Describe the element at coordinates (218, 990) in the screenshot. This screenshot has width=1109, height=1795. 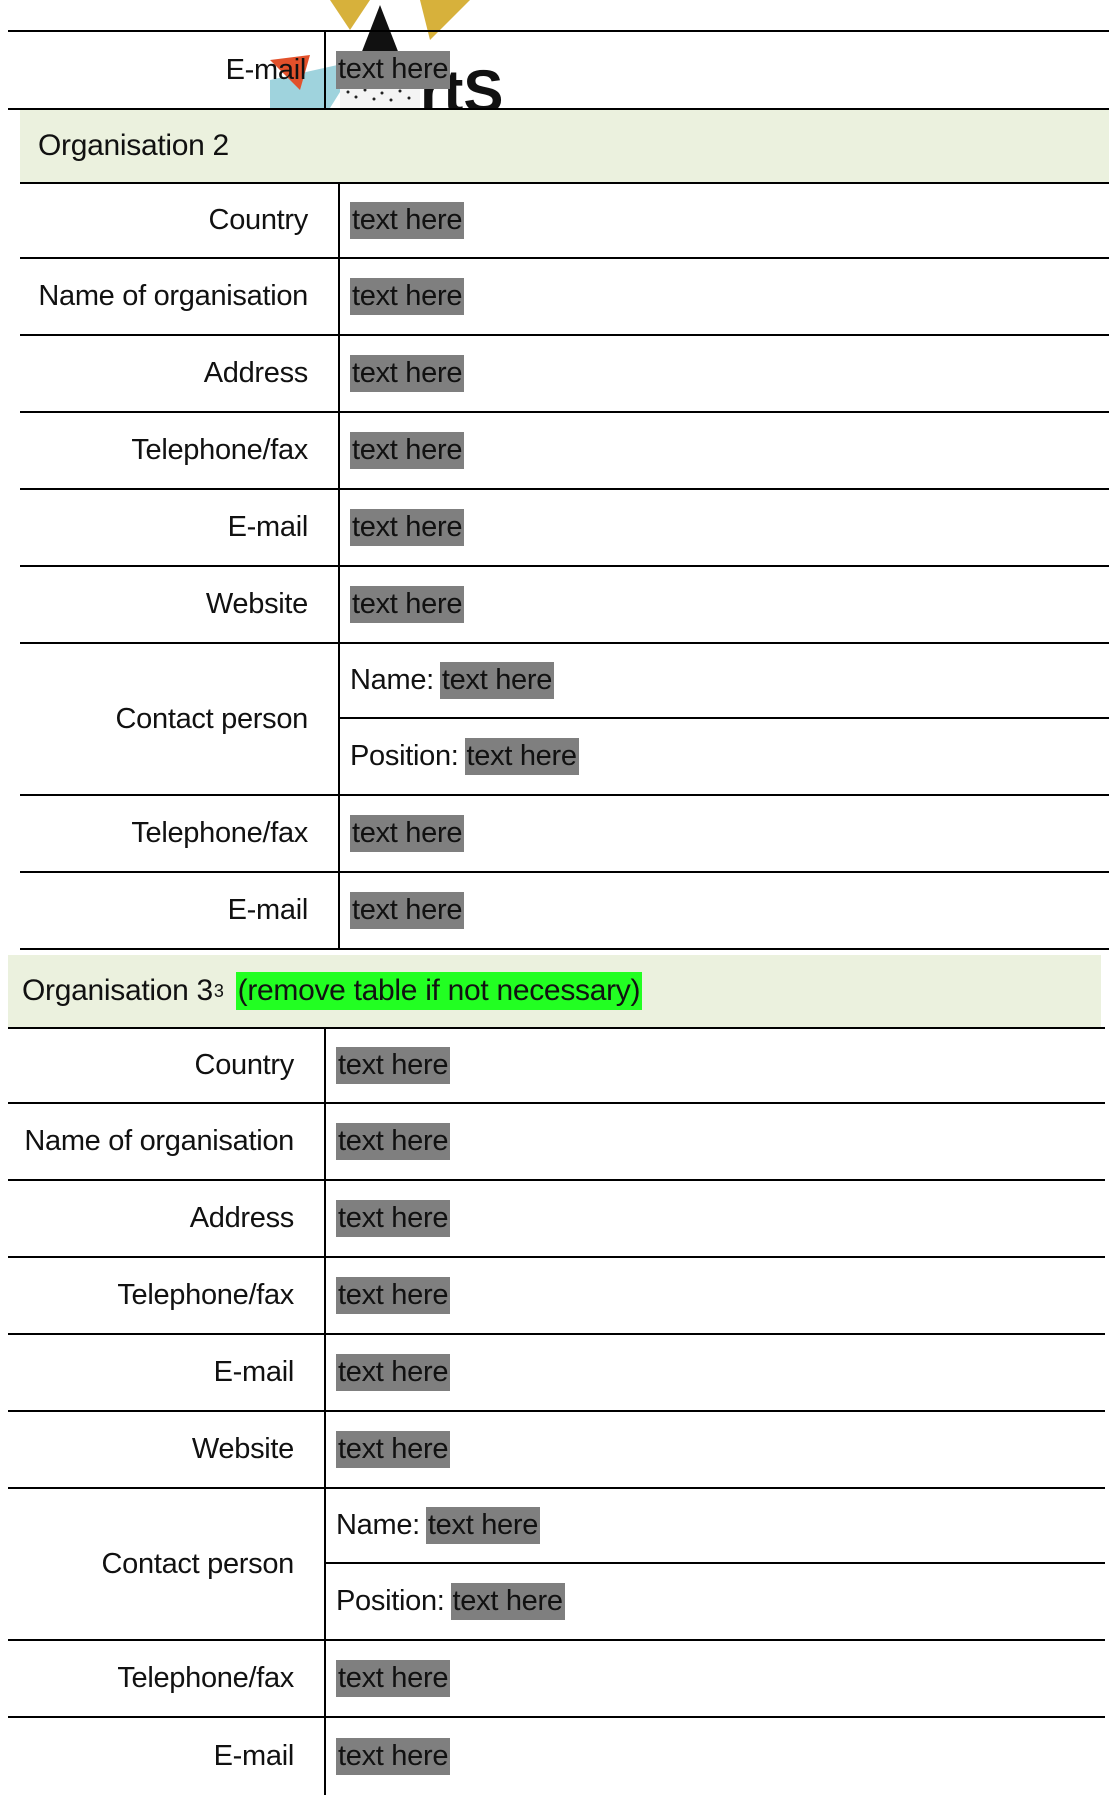
I see `footnote-mark: 3` at that location.